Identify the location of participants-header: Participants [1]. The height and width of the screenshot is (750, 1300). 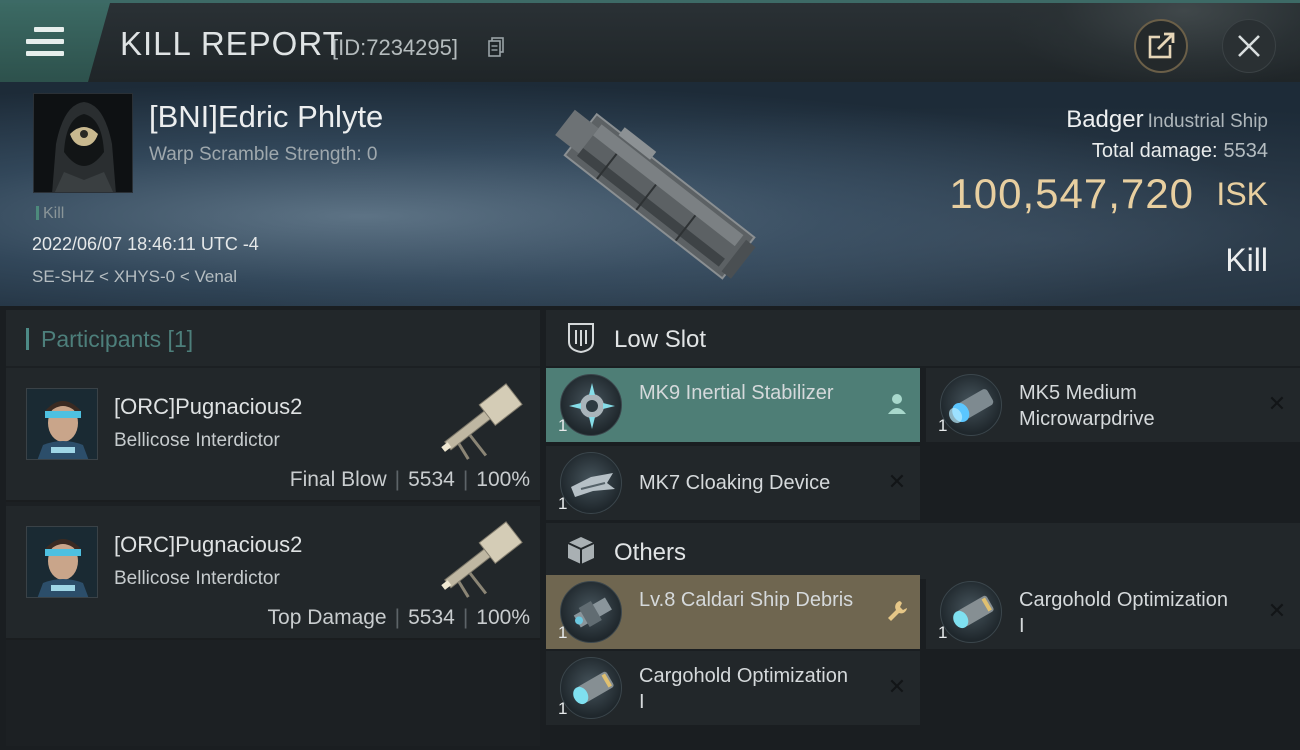
(273, 338).